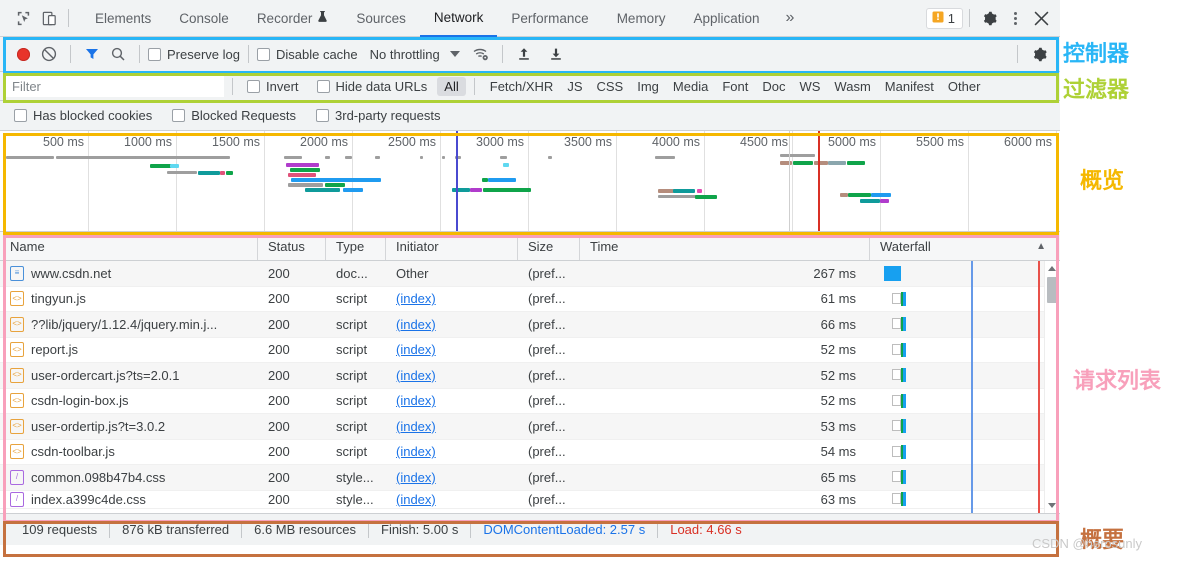 This screenshot has width=1195, height=562. Describe the element at coordinates (648, 86) in the screenshot. I see `type-filter-img: Img` at that location.